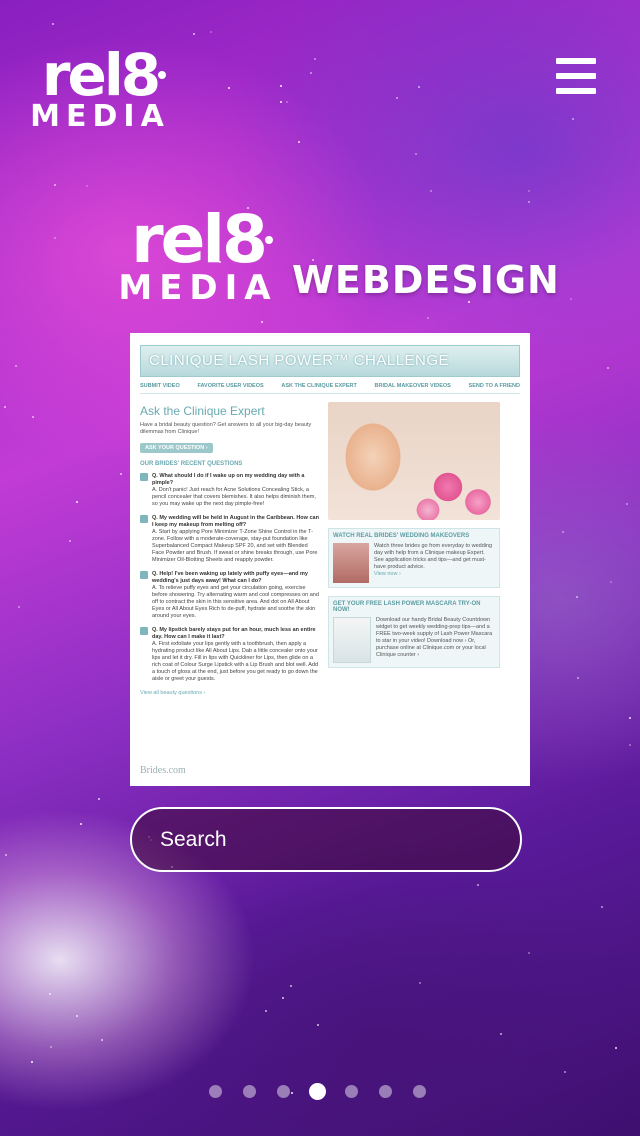 This screenshot has height=1136, width=640. Describe the element at coordinates (326, 839) in the screenshot. I see `search-input: Search` at that location.